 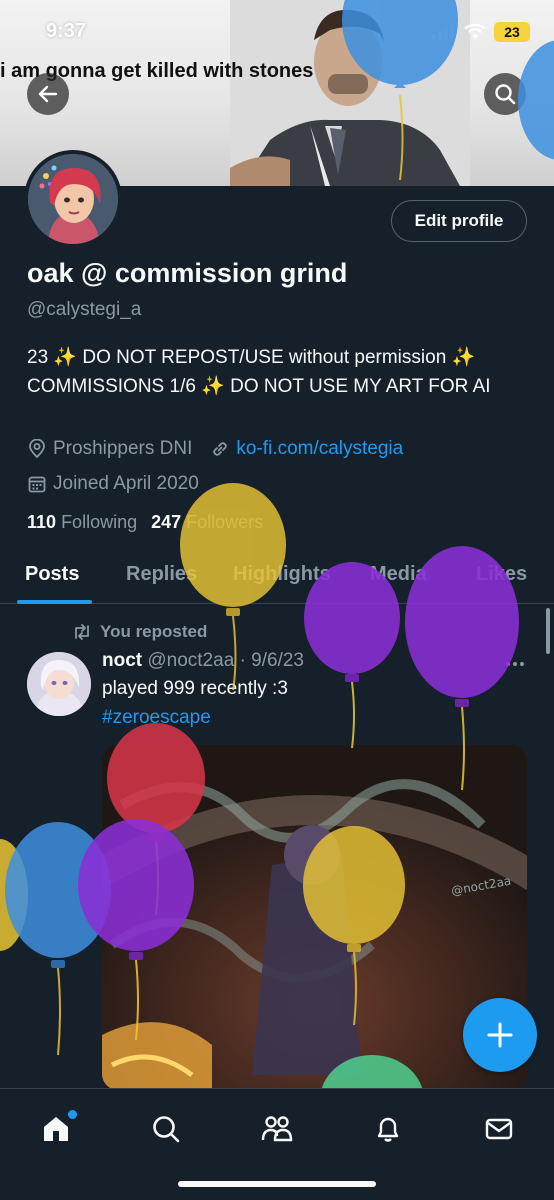 I want to click on location-text: Proshippers DNI, so click(x=123, y=448).